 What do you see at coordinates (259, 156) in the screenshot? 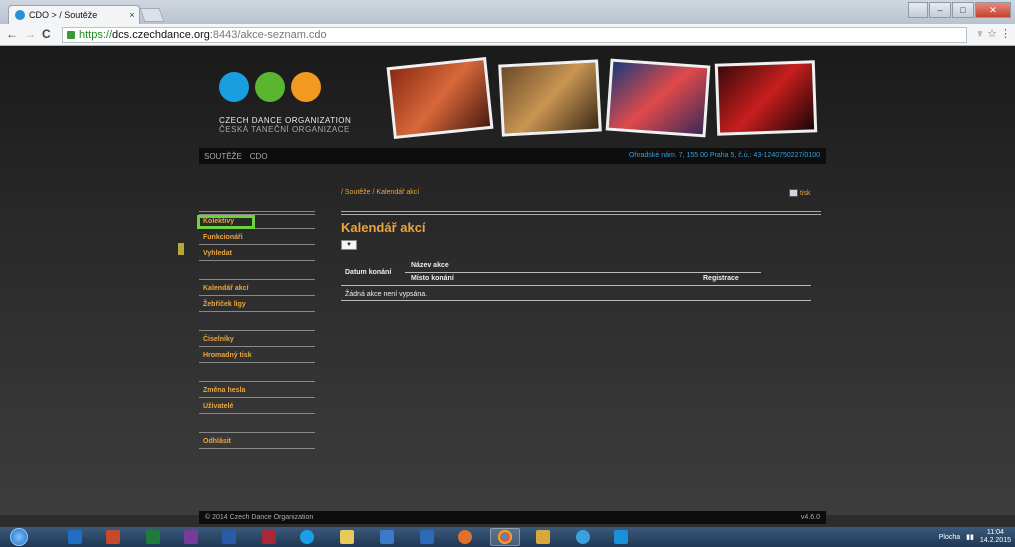
I see `menu-item-cdo: CDO` at bounding box center [259, 156].